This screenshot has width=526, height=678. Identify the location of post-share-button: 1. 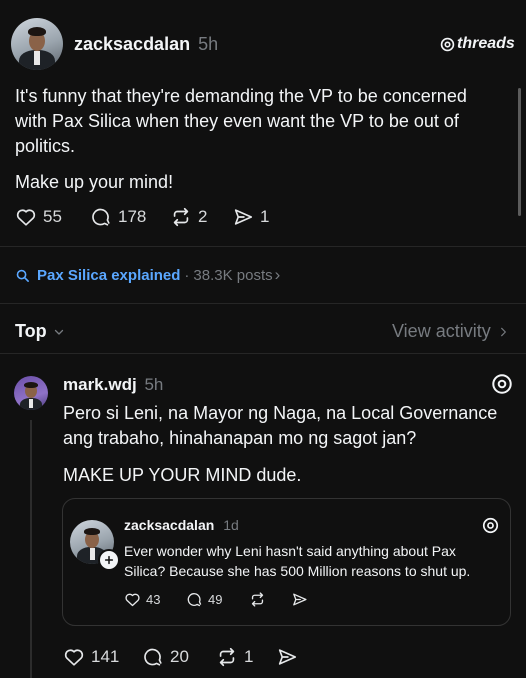
(250, 217).